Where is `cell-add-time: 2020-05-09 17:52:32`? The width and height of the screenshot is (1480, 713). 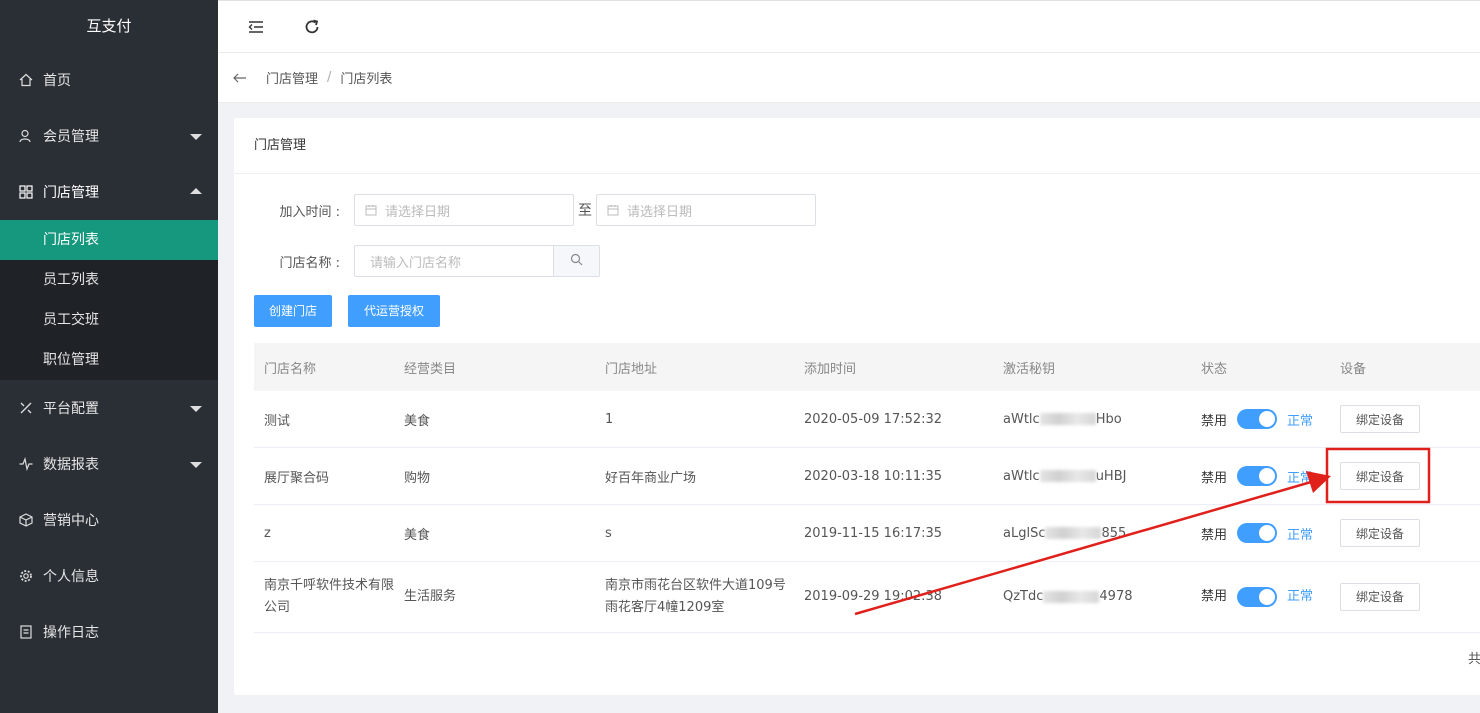
cell-add-time: 2020-05-09 17:52:32 is located at coordinates (873, 419).